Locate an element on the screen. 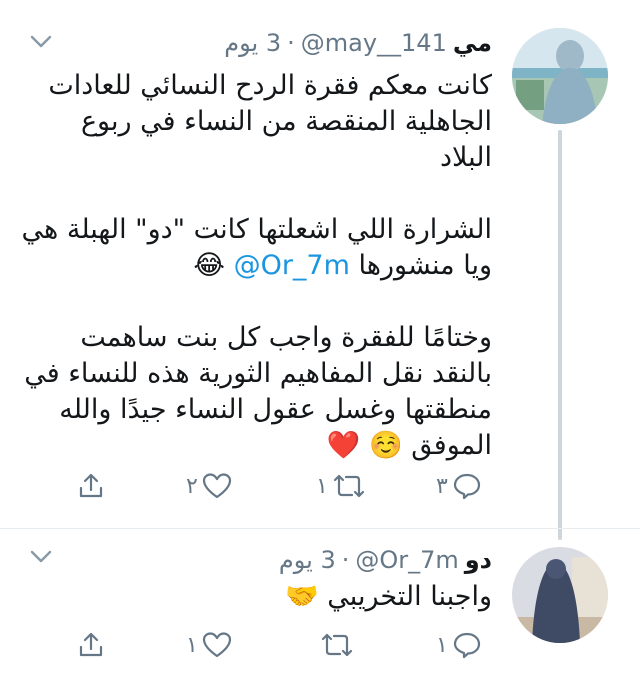  text-line: منطقتها وغسل عقول النساء جيدًا والله is located at coordinates (275, 409).